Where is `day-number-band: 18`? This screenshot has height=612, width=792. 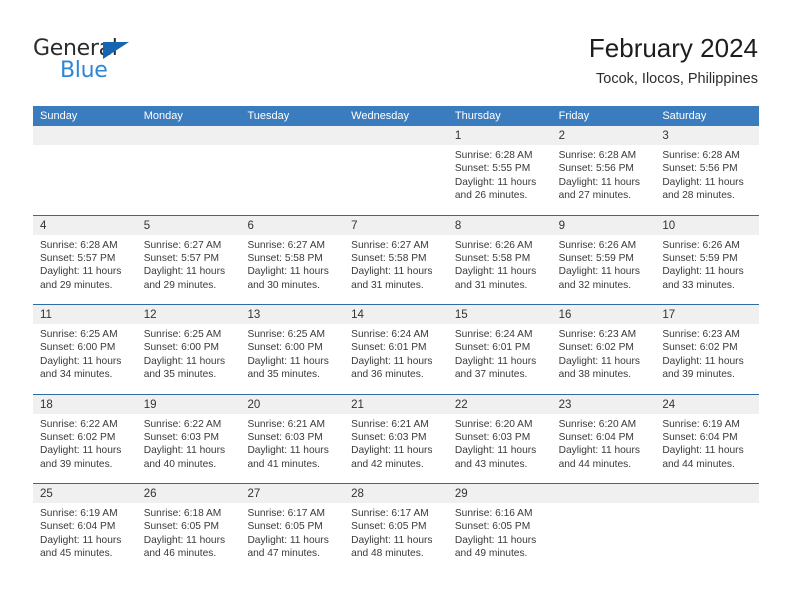
day-number-band: 18 is located at coordinates (85, 404).